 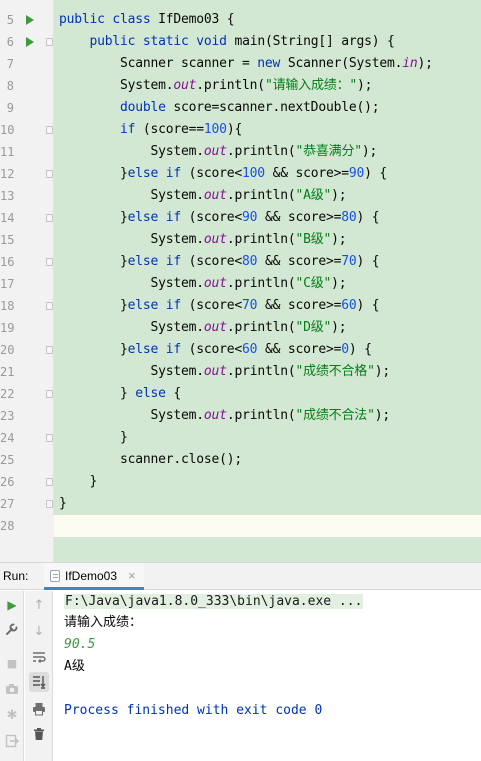 I want to click on trash-icon, so click(x=39, y=734).